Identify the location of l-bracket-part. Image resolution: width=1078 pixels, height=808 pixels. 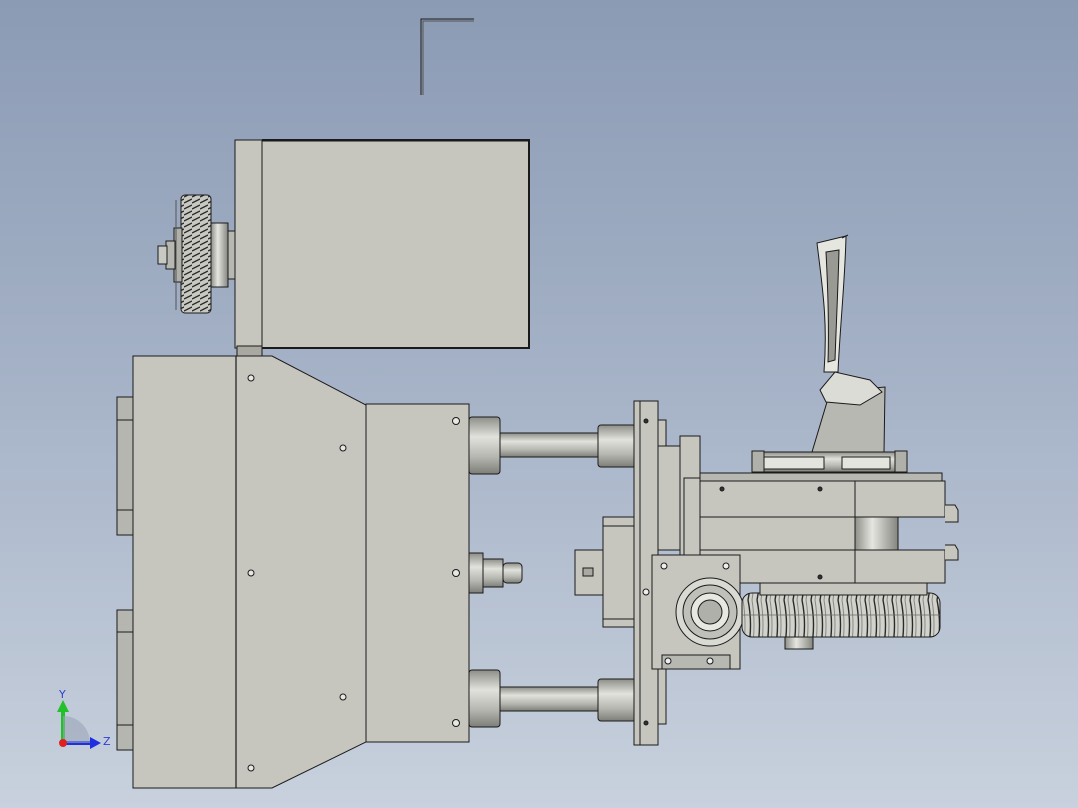
(447, 56).